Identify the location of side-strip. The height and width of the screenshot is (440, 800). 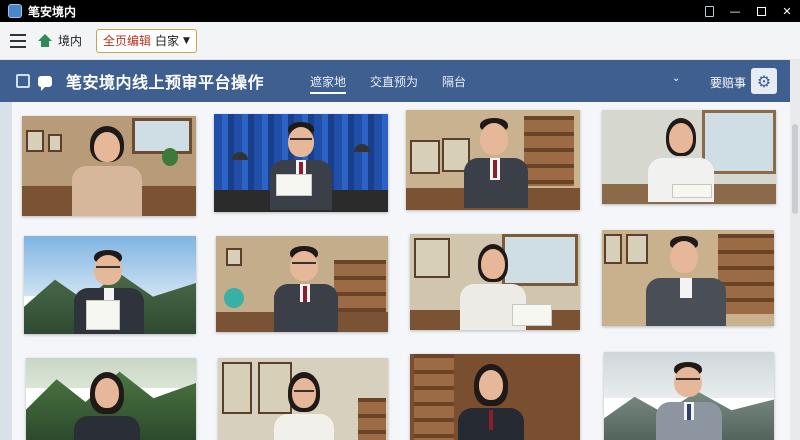
(6, 271).